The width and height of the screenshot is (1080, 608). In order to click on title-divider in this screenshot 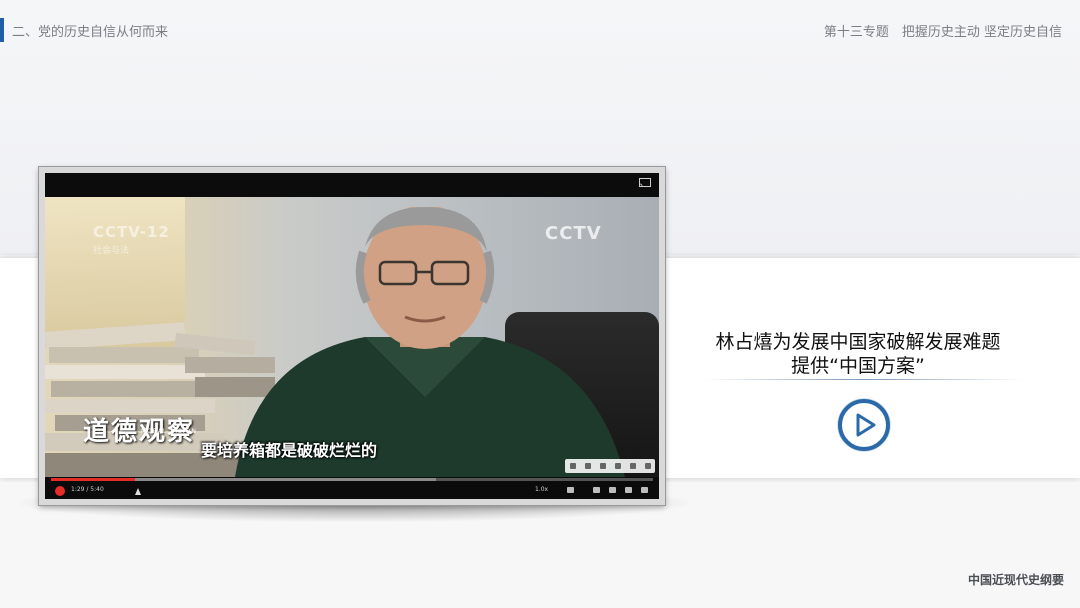, I will do `click(864, 379)`.